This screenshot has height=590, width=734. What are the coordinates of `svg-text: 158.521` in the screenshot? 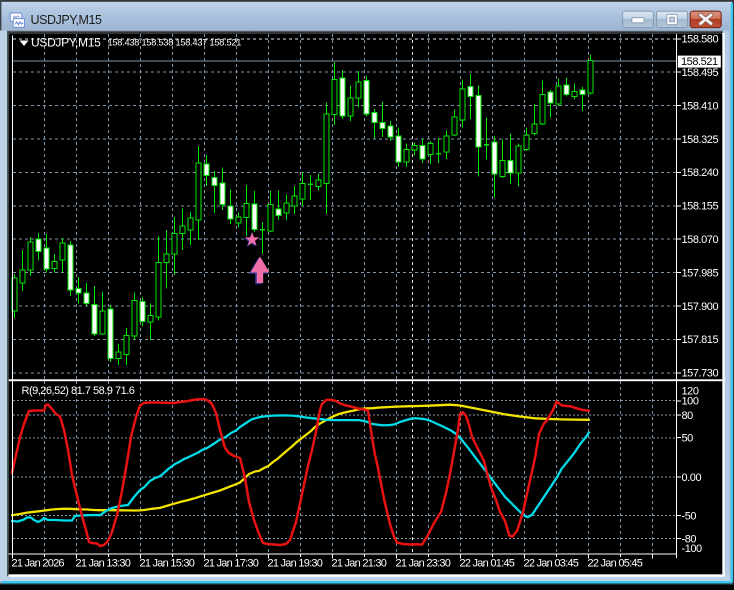 It's located at (699, 62).